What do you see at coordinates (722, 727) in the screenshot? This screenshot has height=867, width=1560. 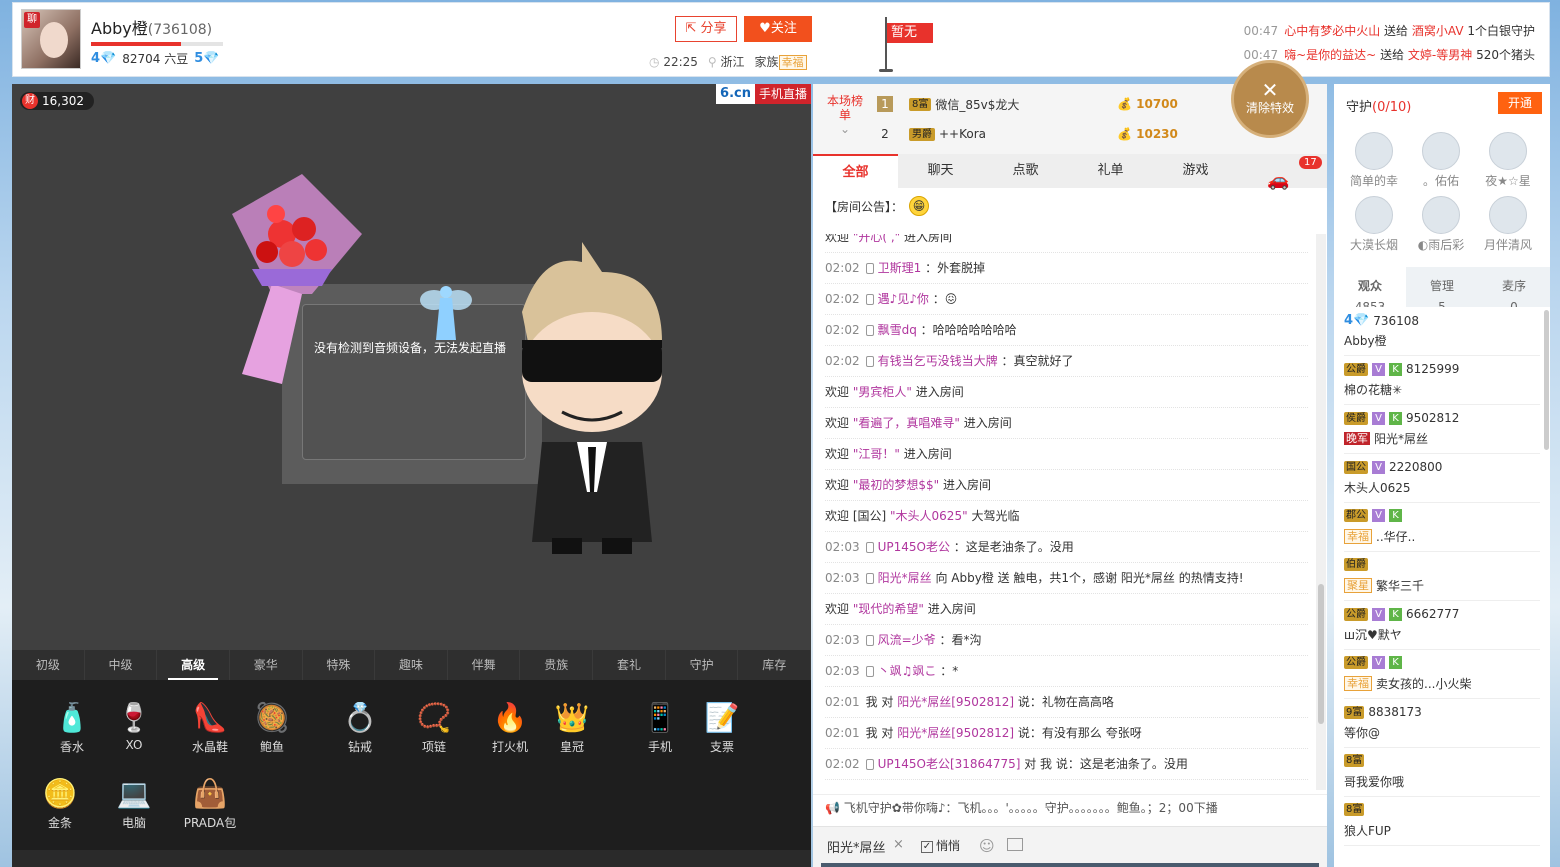 I see `gift-item: 📝 支票` at bounding box center [722, 727].